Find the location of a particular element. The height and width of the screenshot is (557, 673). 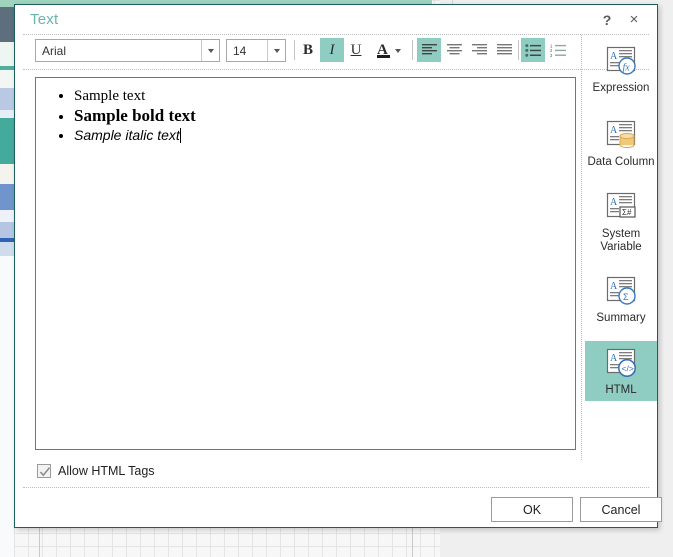

align-left-icon is located at coordinates (429, 49).